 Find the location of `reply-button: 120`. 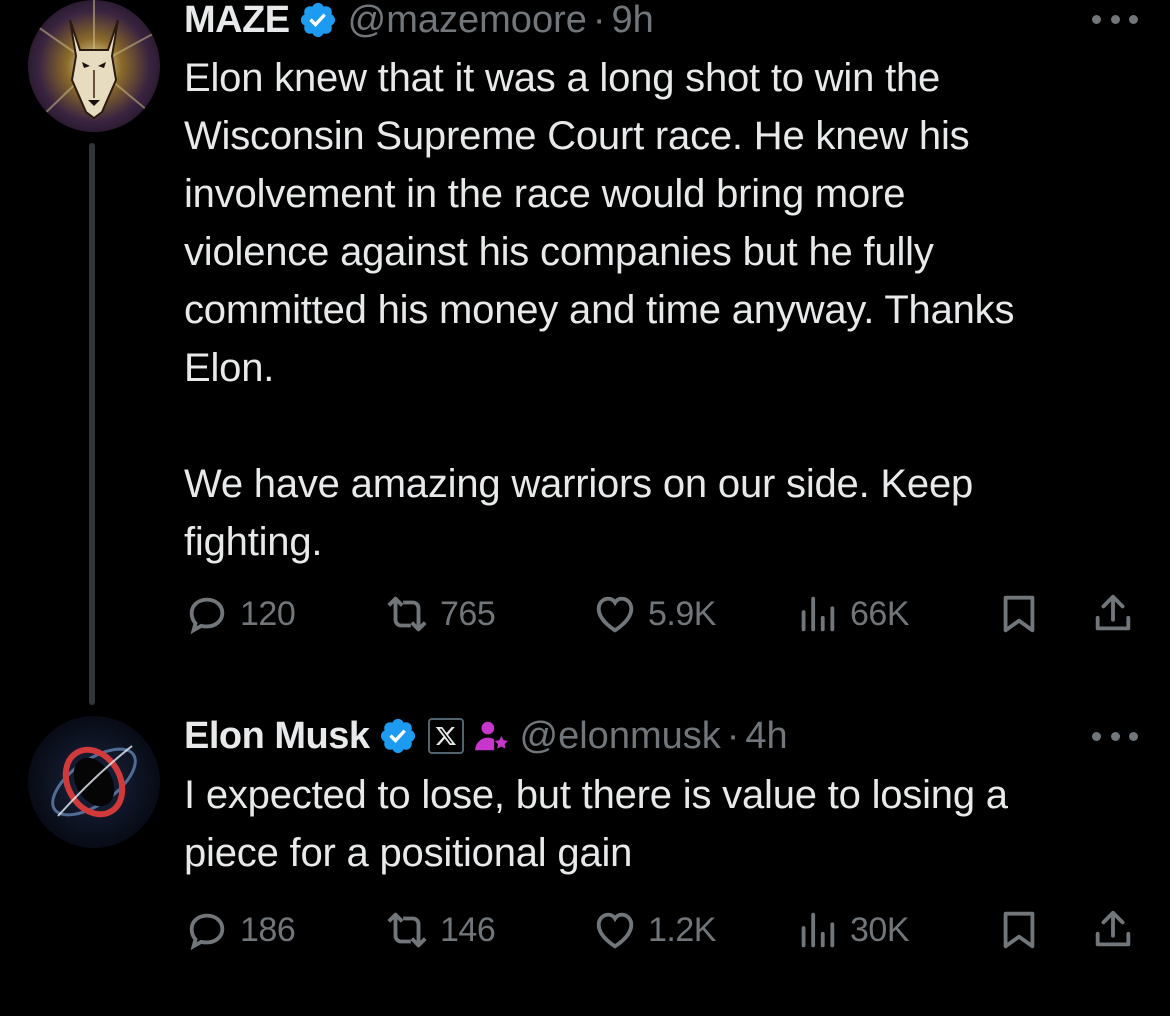

reply-button: 120 is located at coordinates (240, 614).